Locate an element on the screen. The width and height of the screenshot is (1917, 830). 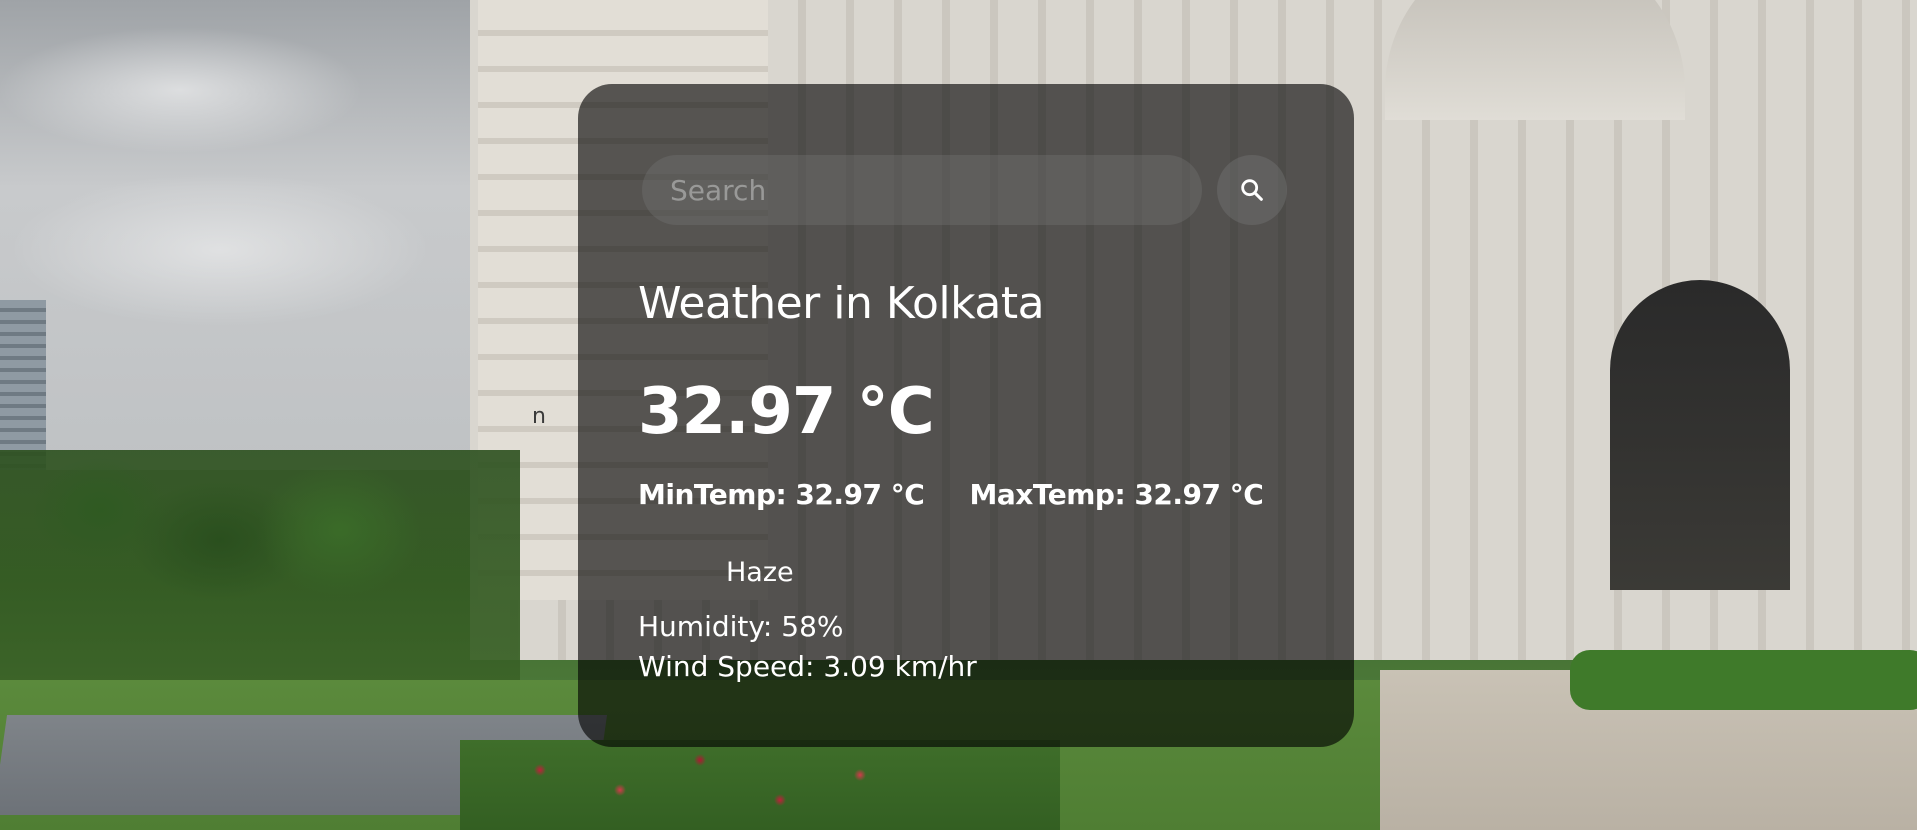
building-archway is located at coordinates (1700, 435).